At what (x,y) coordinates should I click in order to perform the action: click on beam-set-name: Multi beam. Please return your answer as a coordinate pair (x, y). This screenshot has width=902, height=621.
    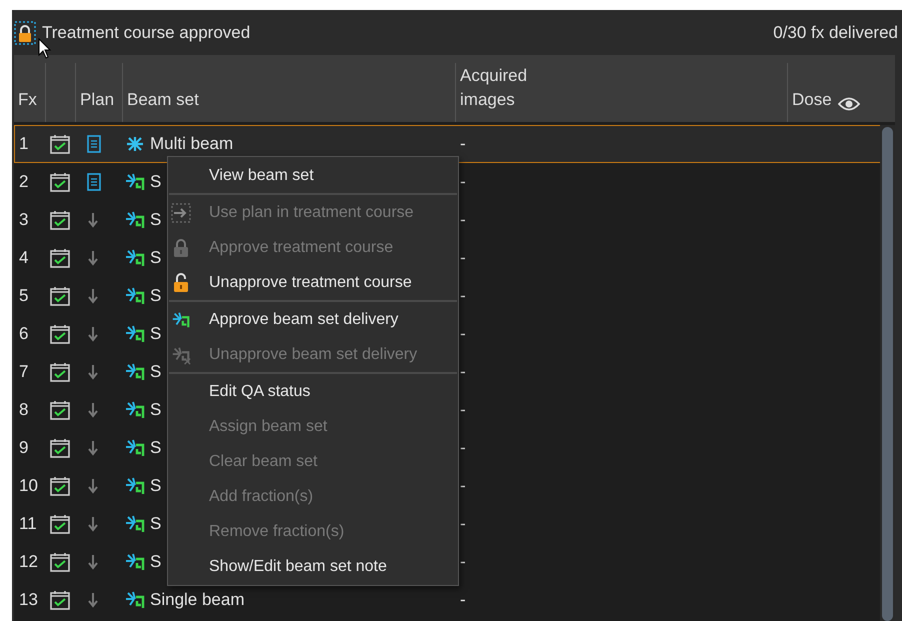
    Looking at the image, I should click on (192, 144).